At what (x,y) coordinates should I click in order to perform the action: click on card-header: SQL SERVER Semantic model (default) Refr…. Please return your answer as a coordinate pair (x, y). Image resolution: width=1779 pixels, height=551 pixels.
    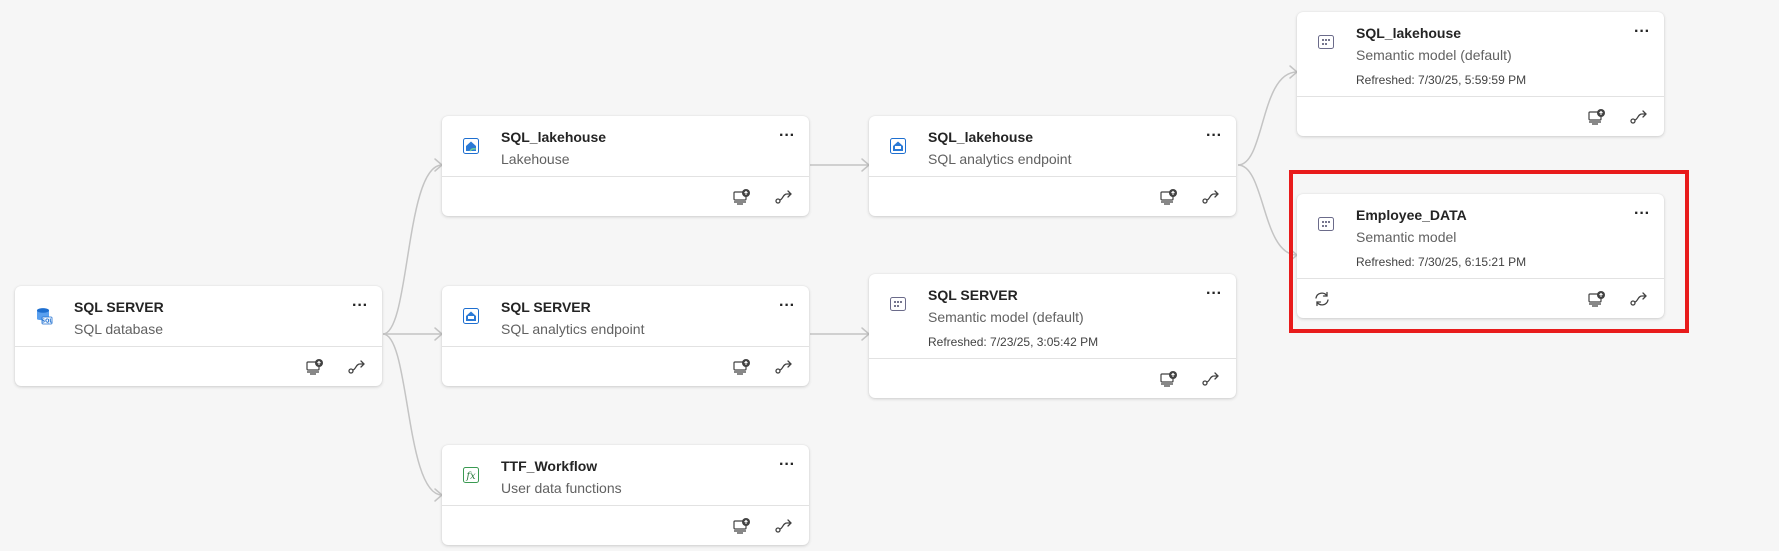
    Looking at the image, I should click on (1052, 316).